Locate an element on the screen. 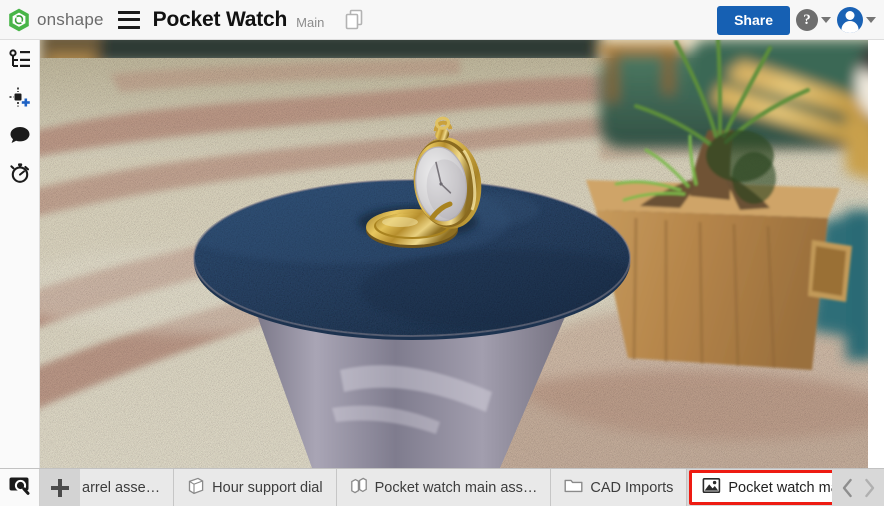 The width and height of the screenshot is (884, 506). part-studio-icon is located at coordinates (196, 488).